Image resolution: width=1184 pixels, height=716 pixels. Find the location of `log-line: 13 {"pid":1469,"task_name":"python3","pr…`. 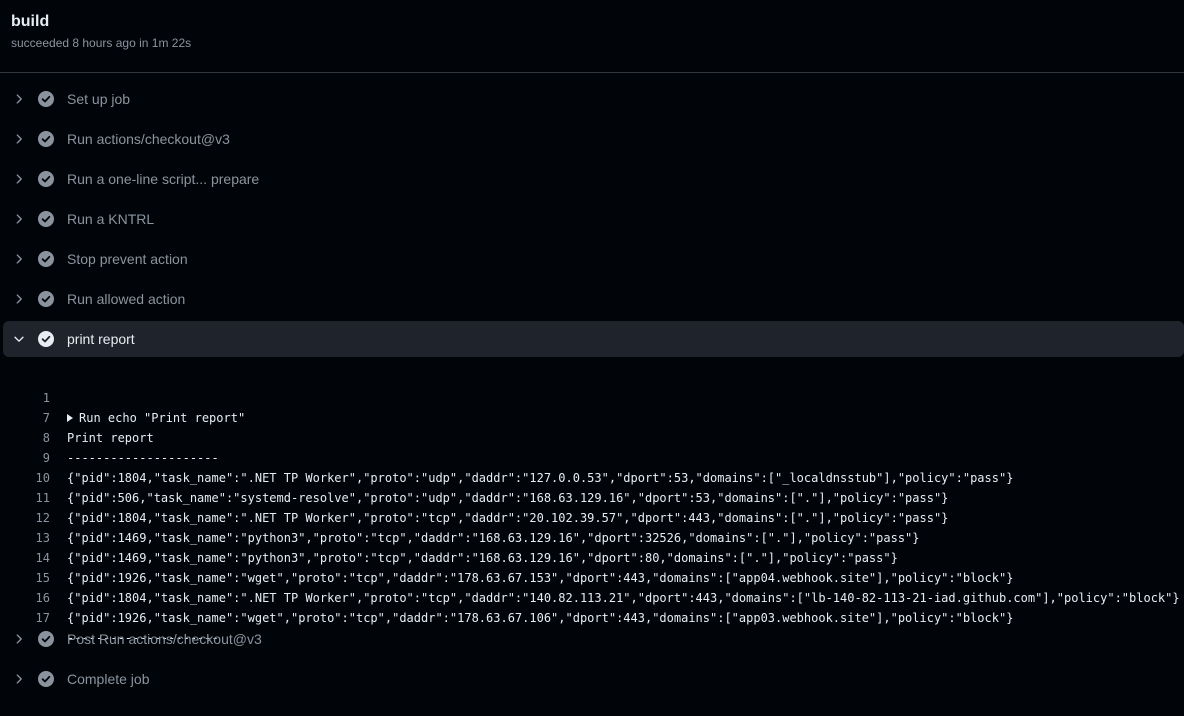

log-line: 13 {"pid":1469,"task_name":"python3","pr… is located at coordinates (592, 536).